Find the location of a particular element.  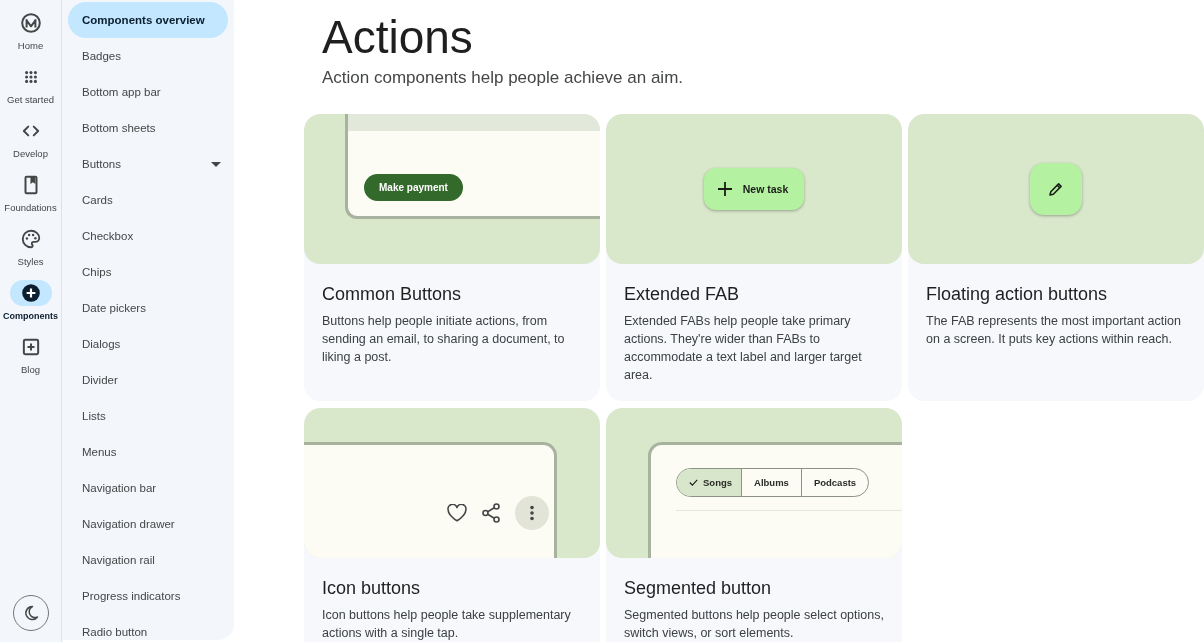

nav-item: Chips is located at coordinates (148, 272).